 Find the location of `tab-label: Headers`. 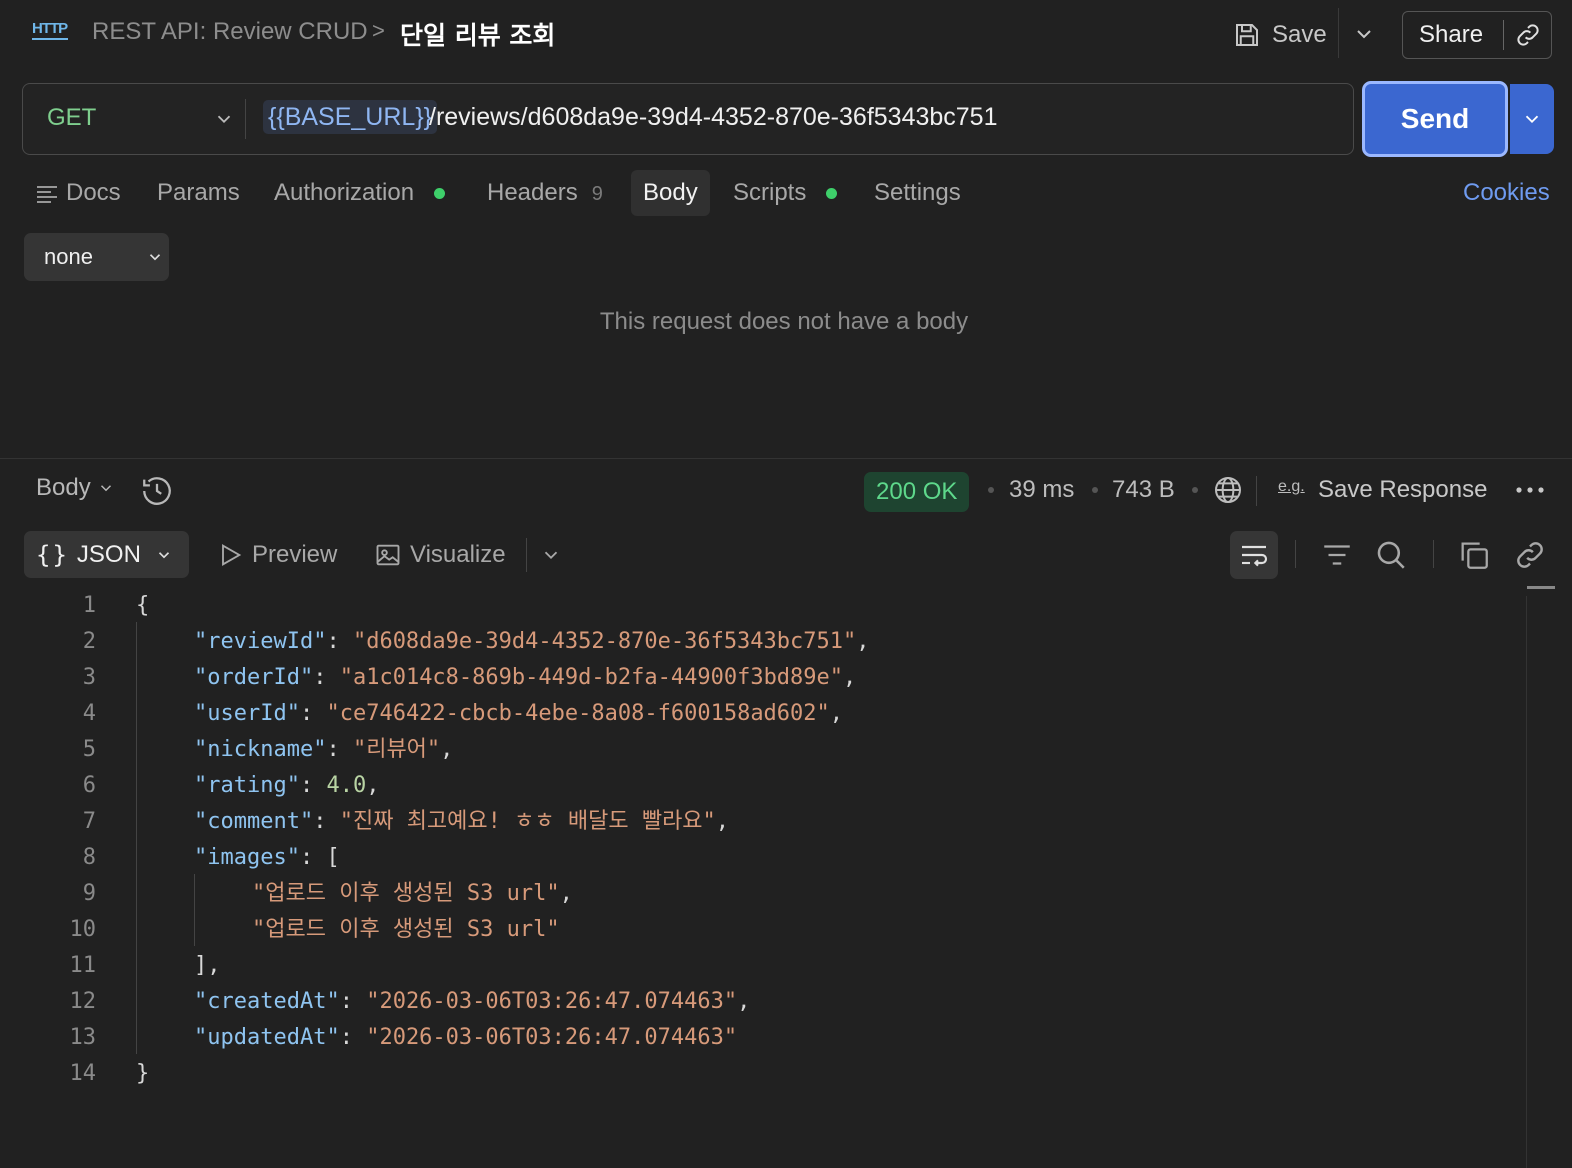

tab-label: Headers is located at coordinates (532, 192).